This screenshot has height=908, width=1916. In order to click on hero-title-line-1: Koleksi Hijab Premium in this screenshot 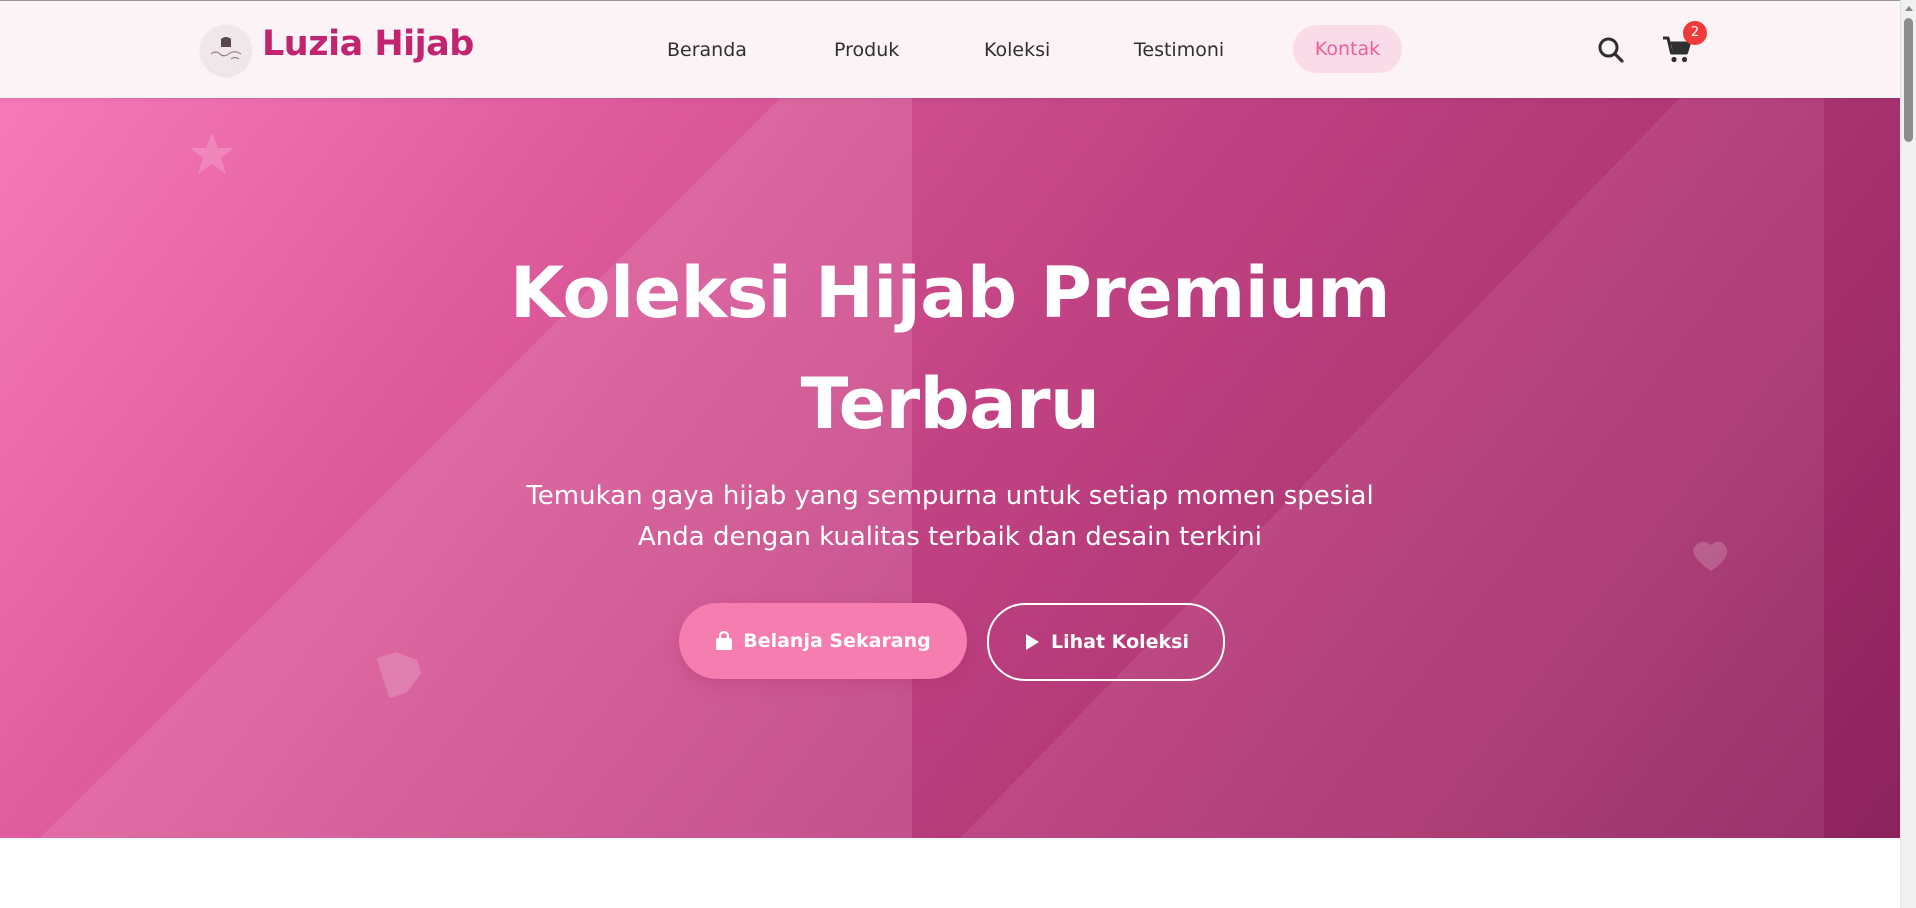, I will do `click(950, 293)`.